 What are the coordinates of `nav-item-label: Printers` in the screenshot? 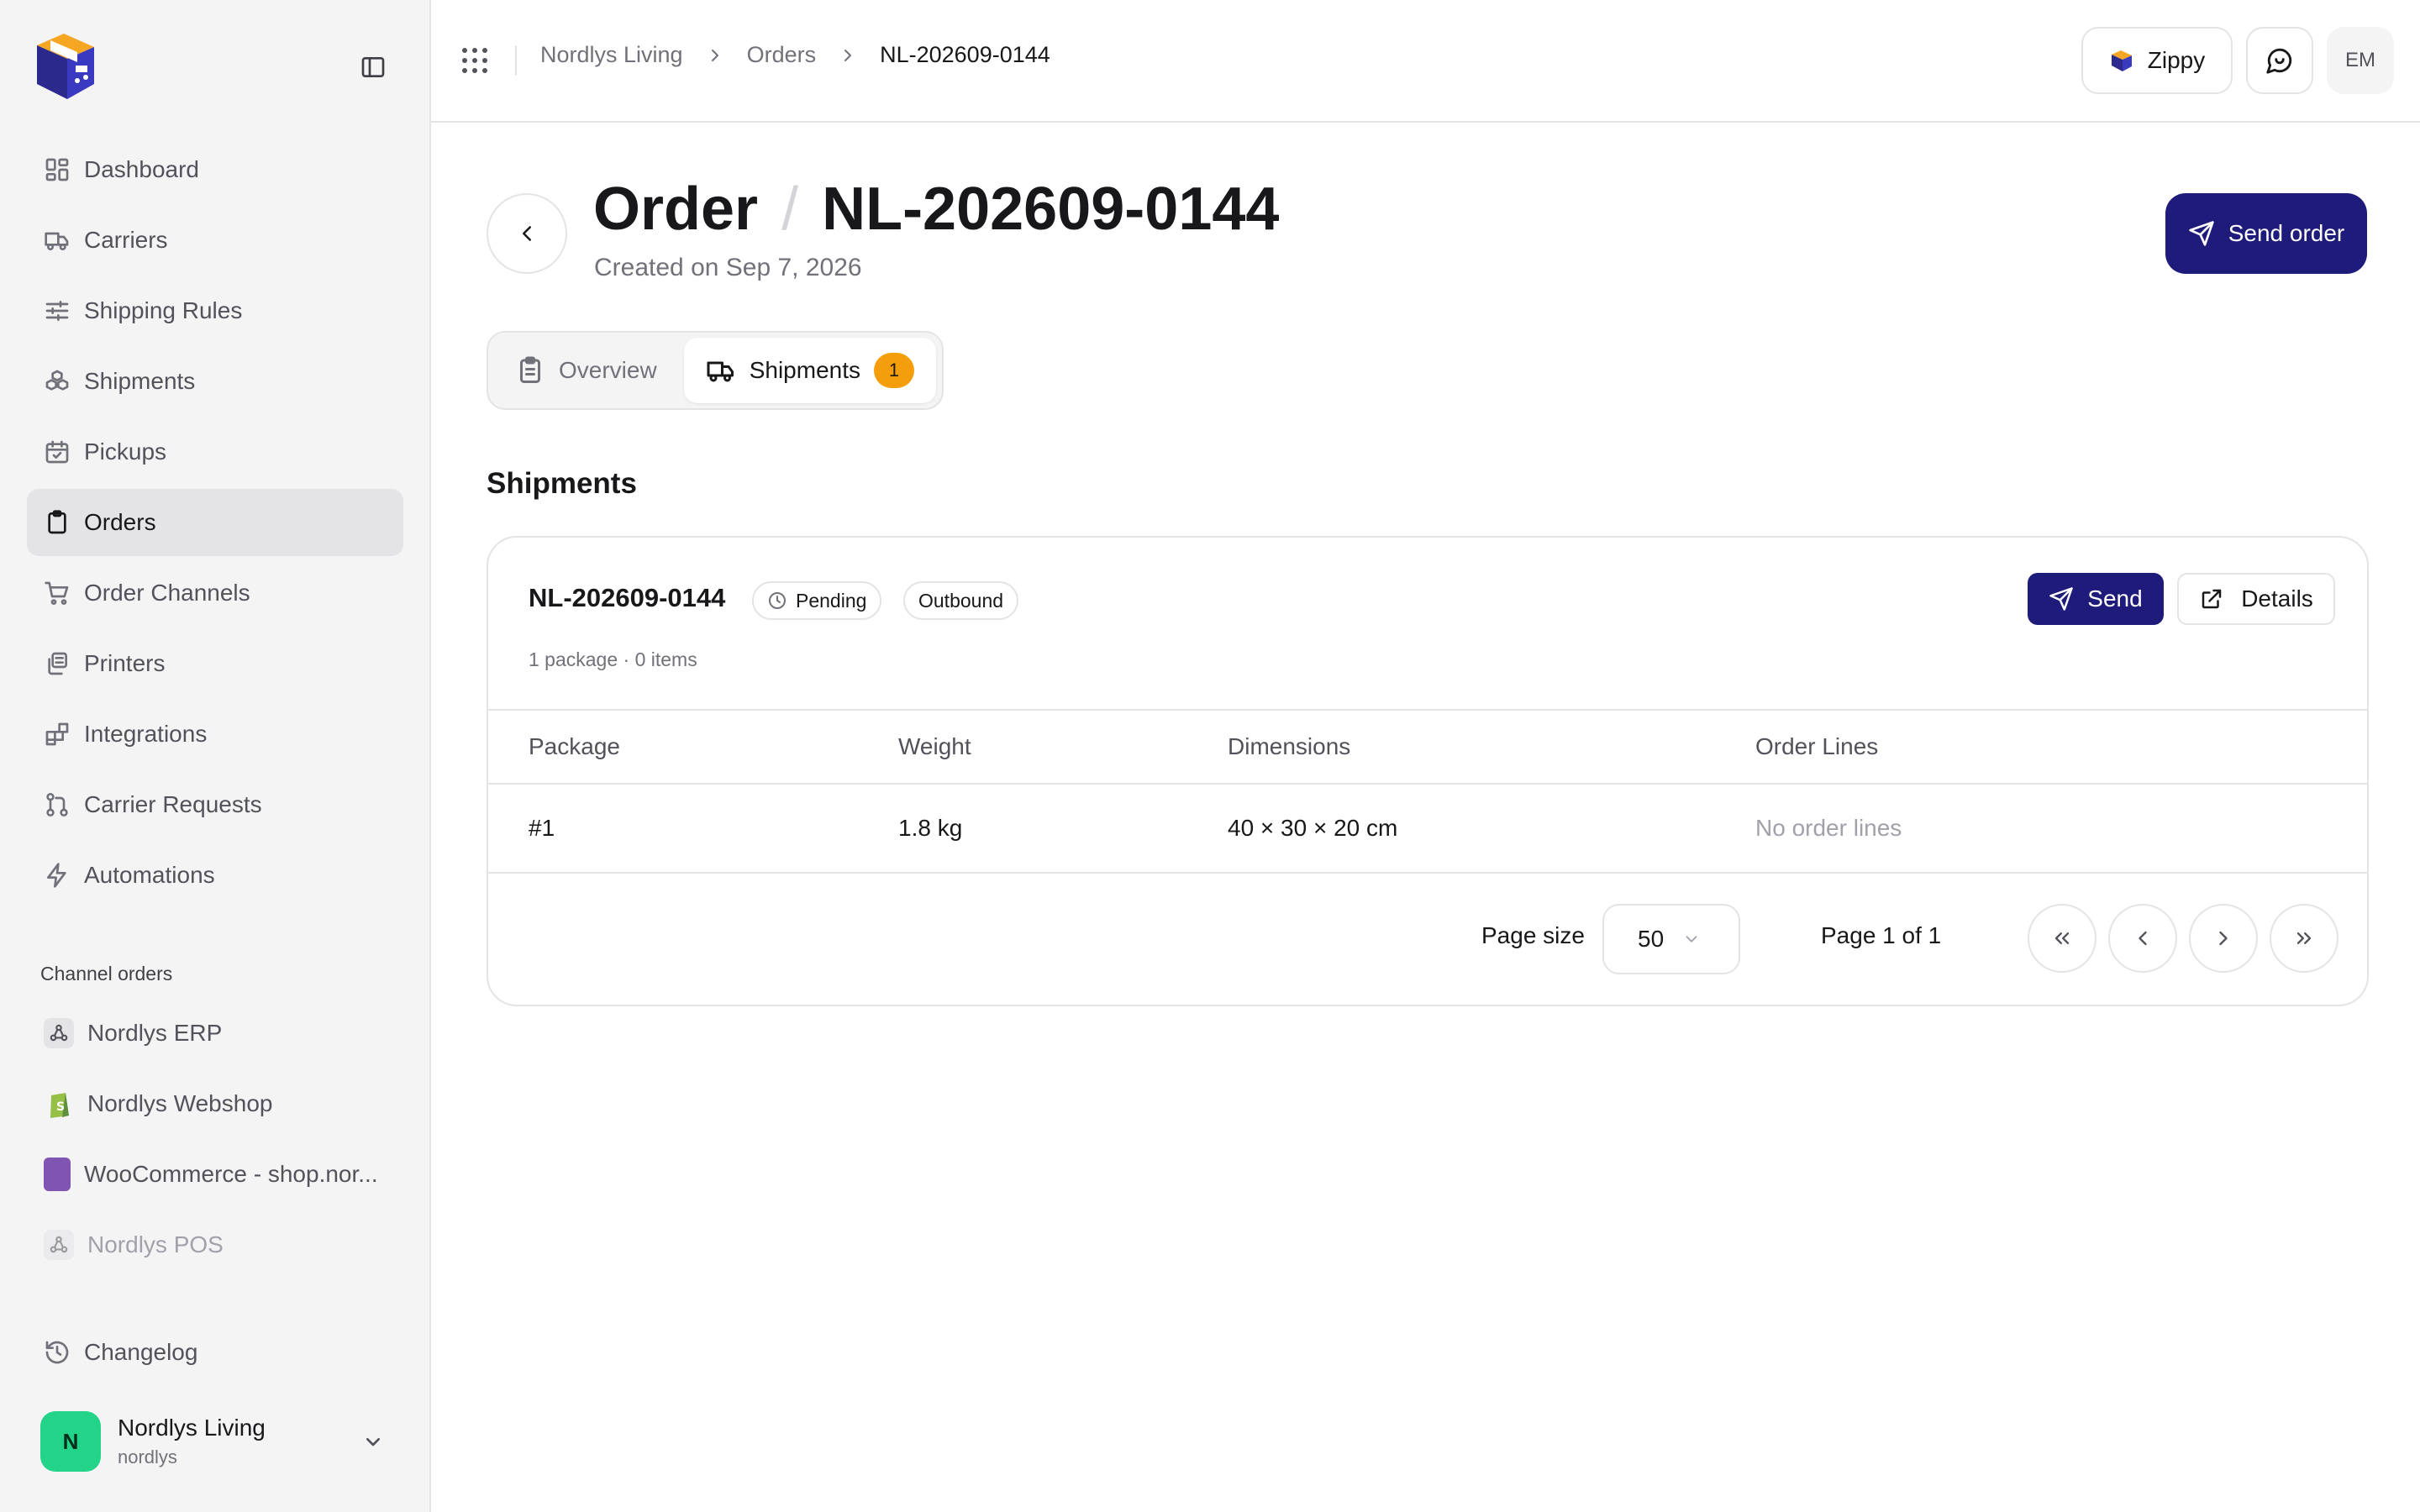 It's located at (125, 663).